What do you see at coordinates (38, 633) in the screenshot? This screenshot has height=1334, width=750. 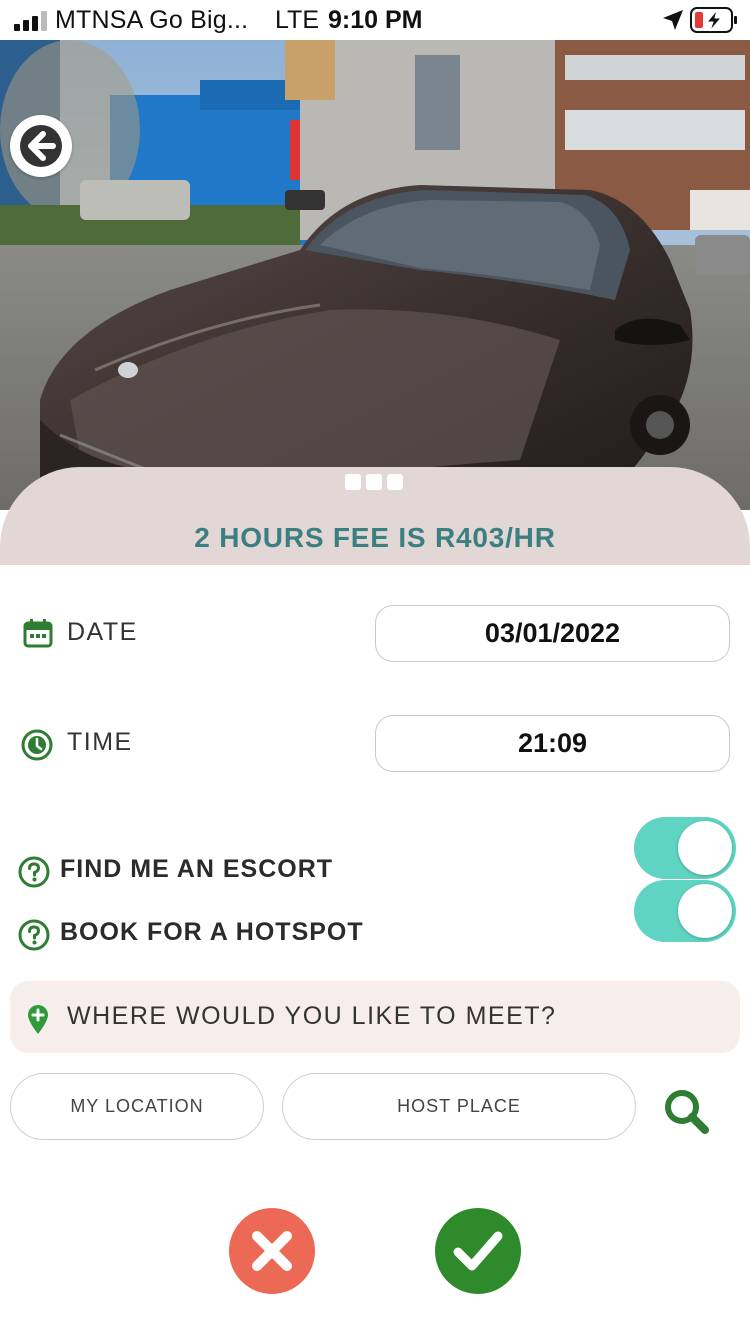 I see `calendar-icon` at bounding box center [38, 633].